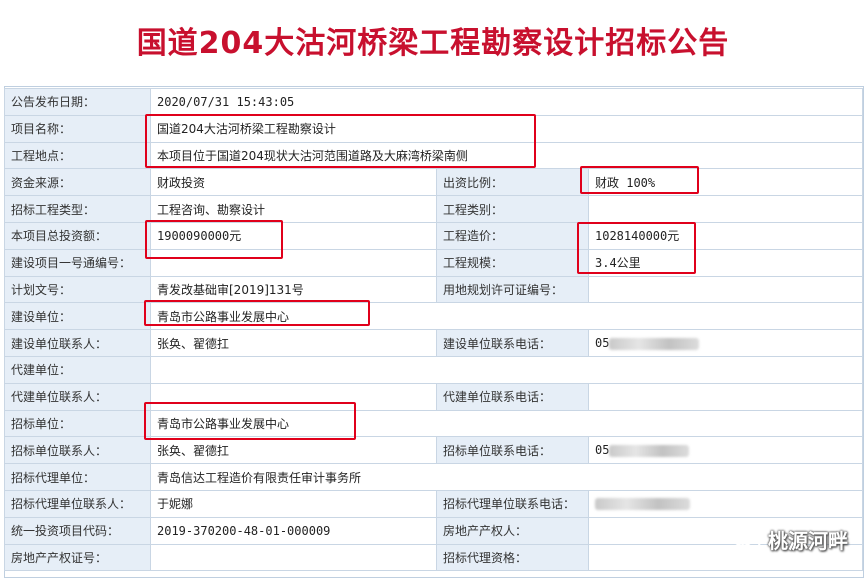  Describe the element at coordinates (433, 262) in the screenshot. I see `table-row: 建设项目一号通编号： 工程规模： 3.4公里` at that location.